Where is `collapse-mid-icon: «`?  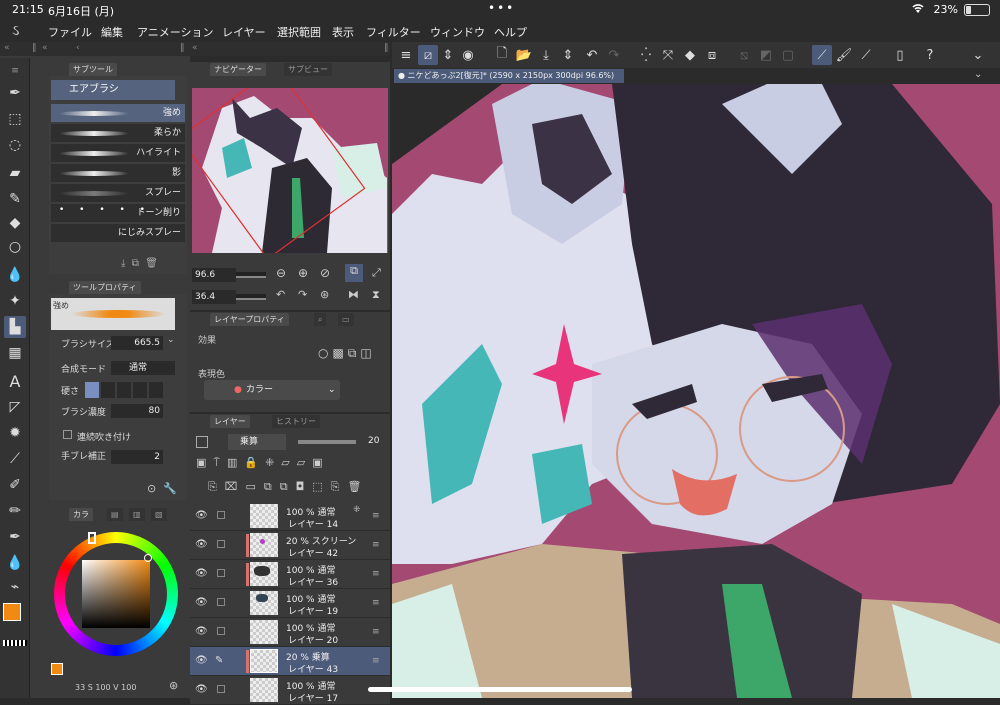
collapse-mid-icon: « is located at coordinates (195, 48).